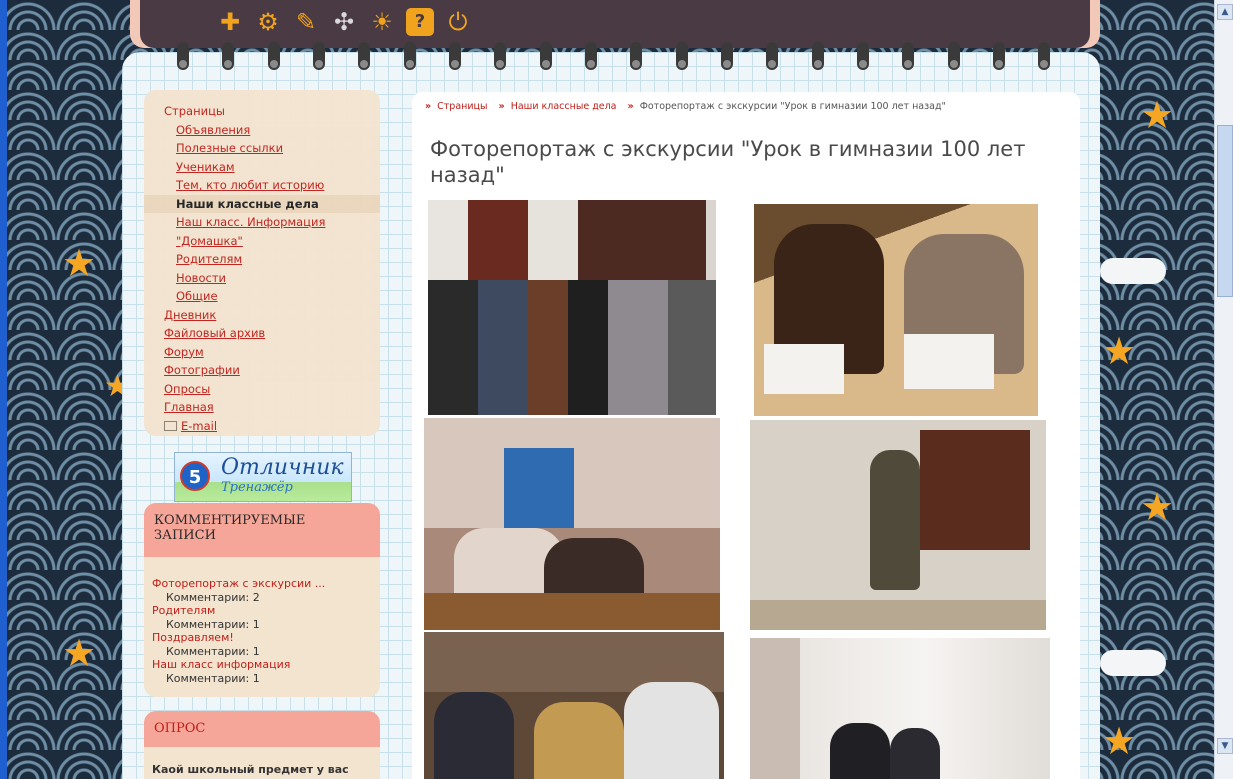 The width and height of the screenshot is (1233, 779). Describe the element at coordinates (262, 167) in the screenshot. I see `menu-item-students: Ученикам` at that location.